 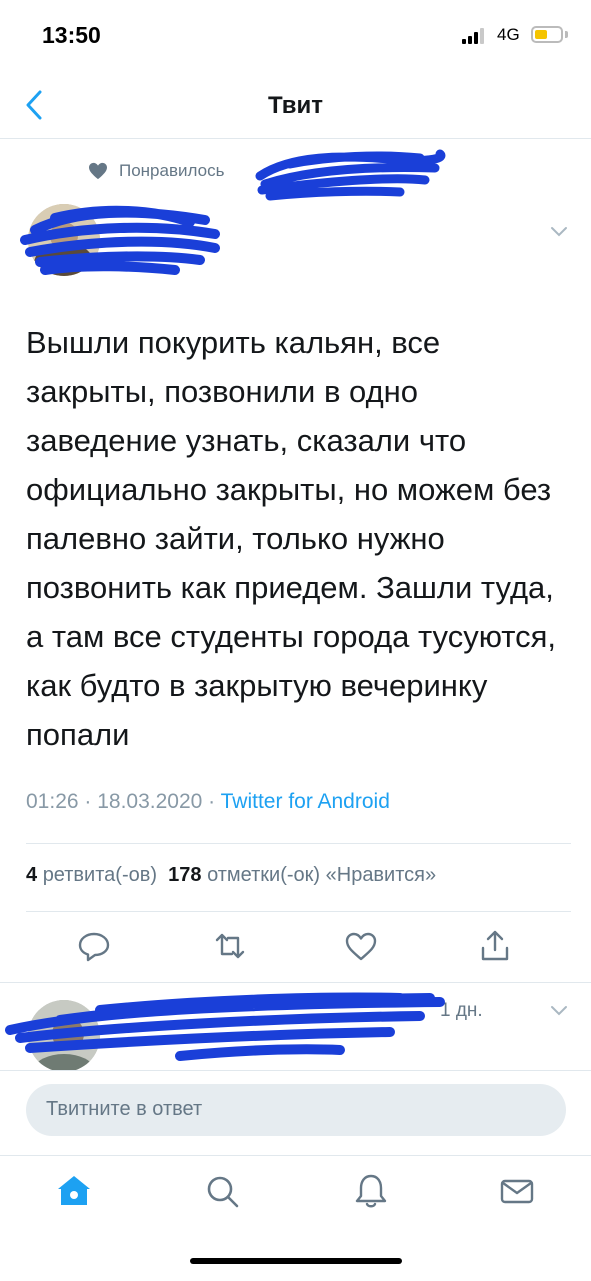 I want to click on home-indicator, so click(x=296, y=1261).